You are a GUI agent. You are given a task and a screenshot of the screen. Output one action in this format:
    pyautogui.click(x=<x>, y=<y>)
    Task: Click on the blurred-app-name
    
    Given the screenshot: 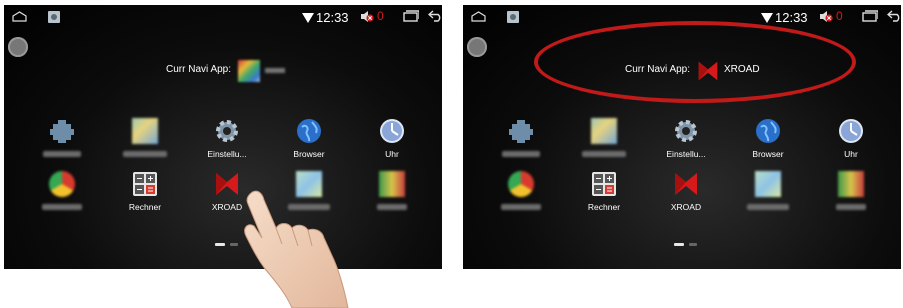 What is the action you would take?
    pyautogui.click(x=275, y=70)
    